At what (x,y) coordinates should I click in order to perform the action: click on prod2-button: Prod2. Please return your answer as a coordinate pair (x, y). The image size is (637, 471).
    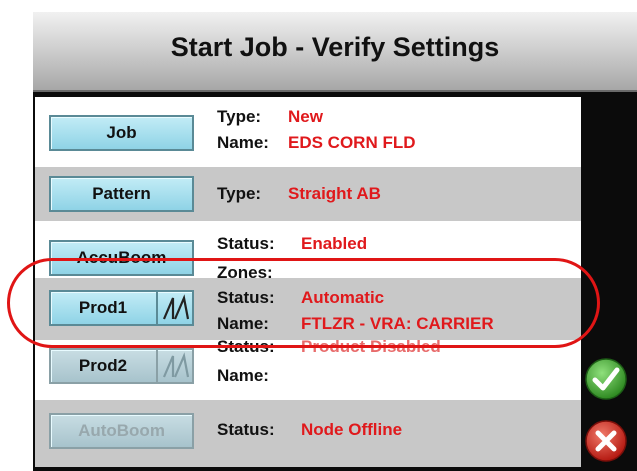
    Looking at the image, I should click on (121, 366).